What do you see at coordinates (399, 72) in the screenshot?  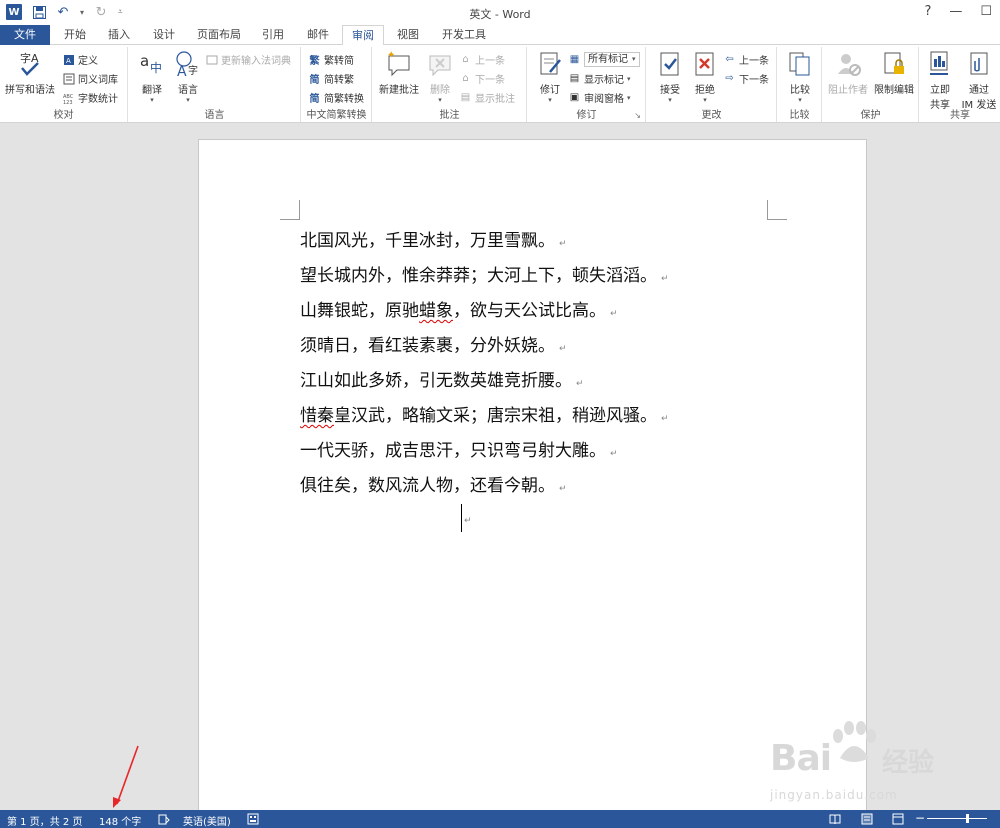 I see `new-comment-button: ✦ 新建批注` at bounding box center [399, 72].